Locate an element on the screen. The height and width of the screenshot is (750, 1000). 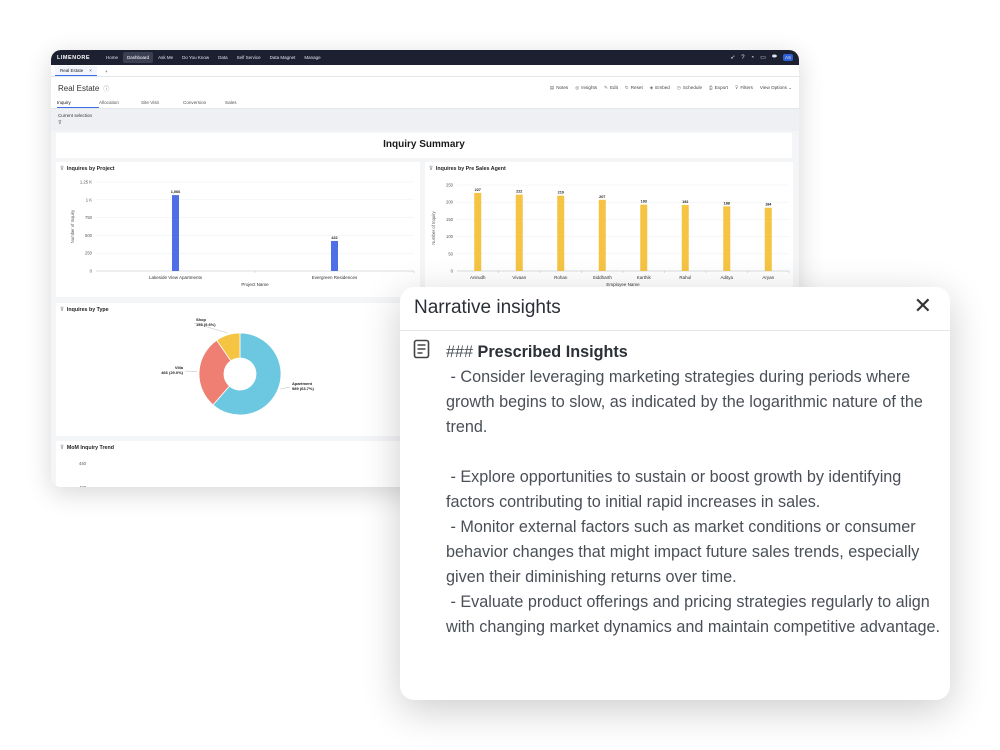
add-tab-button: + is located at coordinates (106, 72).